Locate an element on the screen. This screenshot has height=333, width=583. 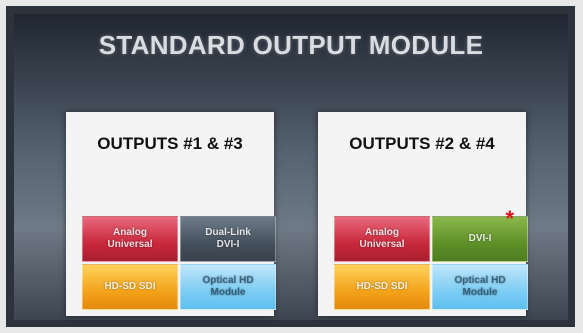
card-title: OUTPUTS #2 & #4 is located at coordinates (422, 143).